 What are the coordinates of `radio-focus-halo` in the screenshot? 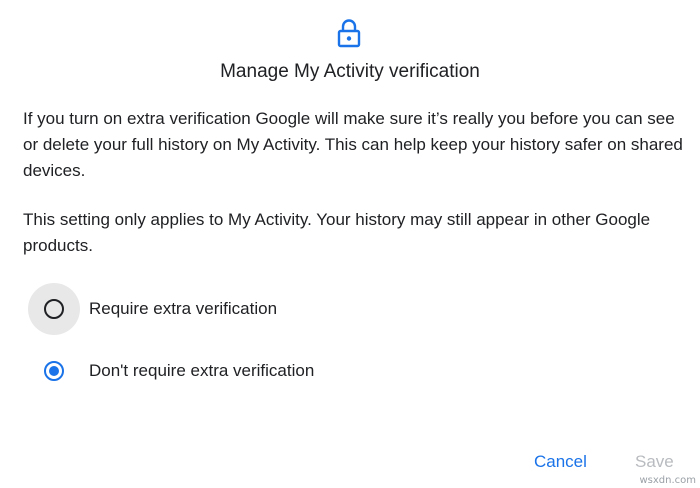 It's located at (54, 309).